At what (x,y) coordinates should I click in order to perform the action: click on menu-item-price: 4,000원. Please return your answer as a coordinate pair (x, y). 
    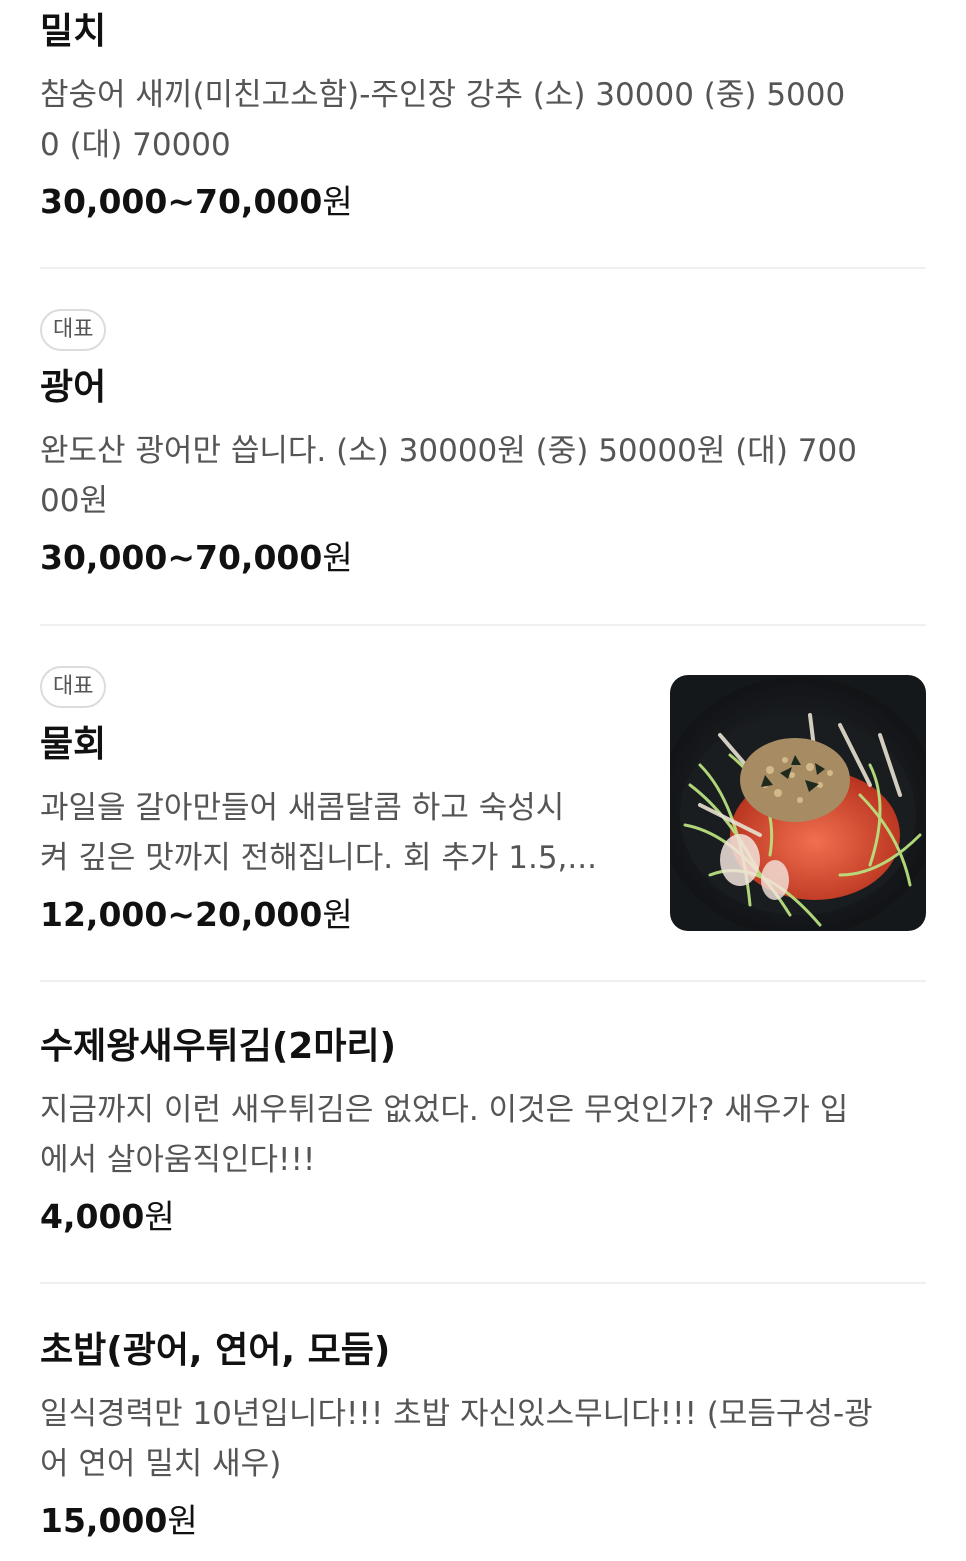
    Looking at the image, I should click on (107, 1217).